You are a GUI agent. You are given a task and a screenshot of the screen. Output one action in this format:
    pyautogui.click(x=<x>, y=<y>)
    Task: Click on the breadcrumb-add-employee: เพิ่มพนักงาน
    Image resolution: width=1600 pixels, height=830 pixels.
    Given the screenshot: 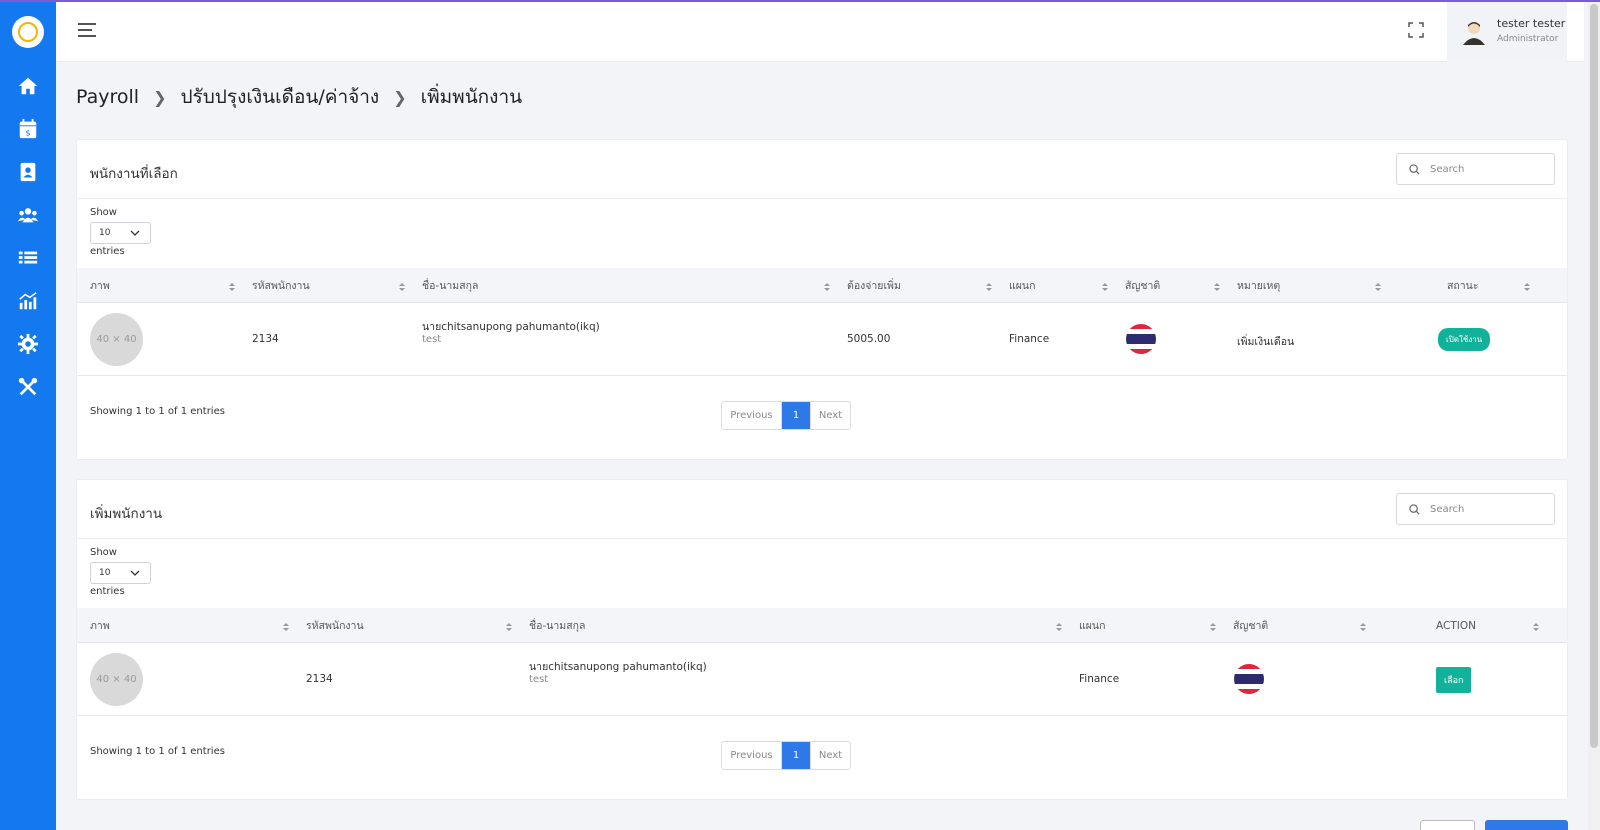 What is the action you would take?
    pyautogui.click(x=471, y=97)
    